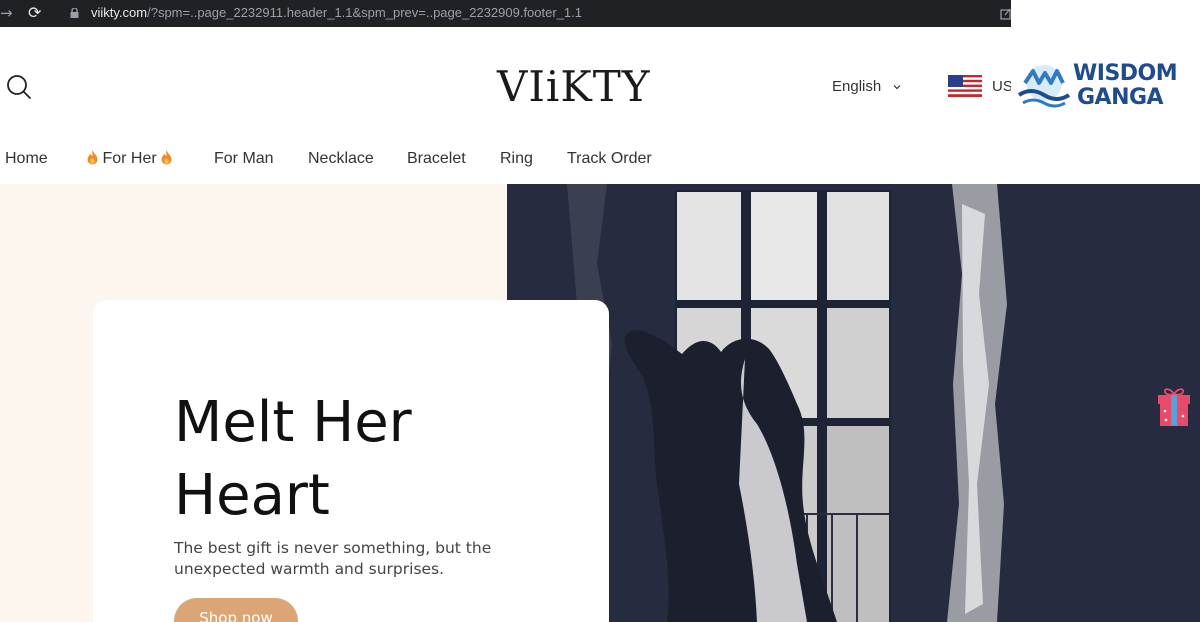  I want to click on watermark-logo: WISDOM GANGA, so click(1105, 63).